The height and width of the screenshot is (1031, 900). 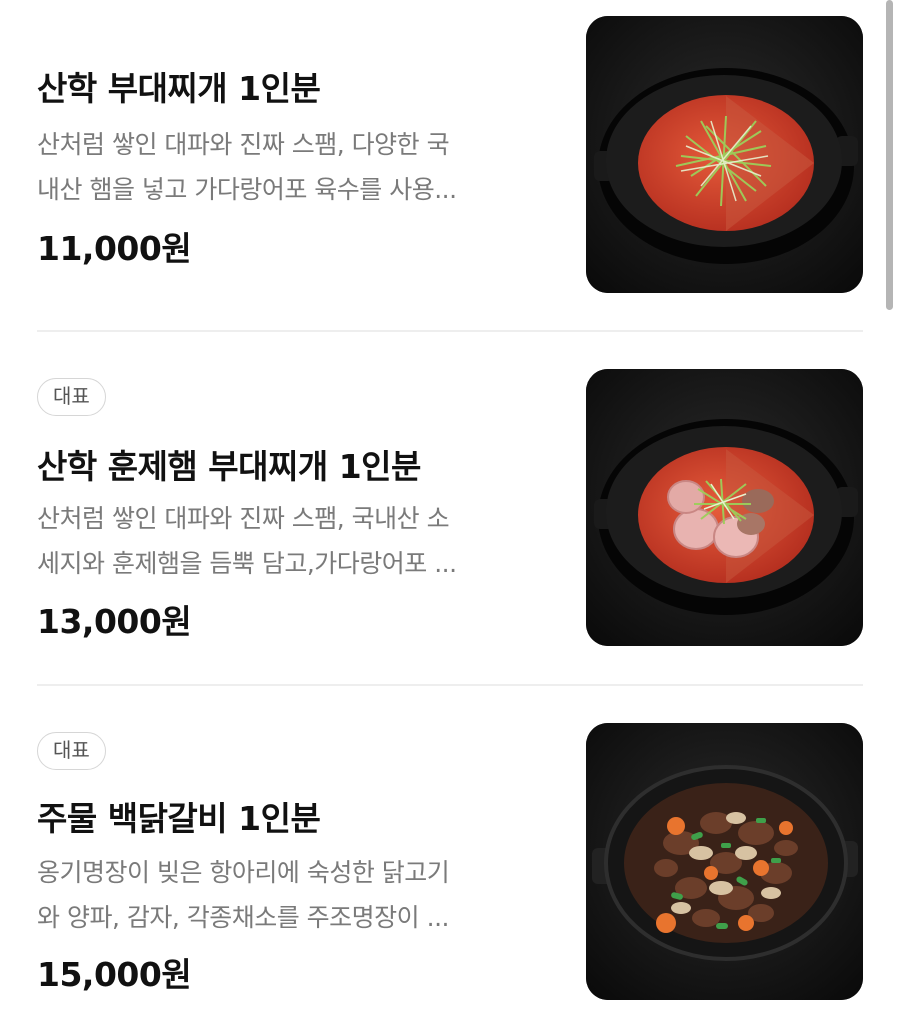 I want to click on description-line: 옹기명장이 빚은 항아리에 숙성한 닭고기, so click(x=243, y=872).